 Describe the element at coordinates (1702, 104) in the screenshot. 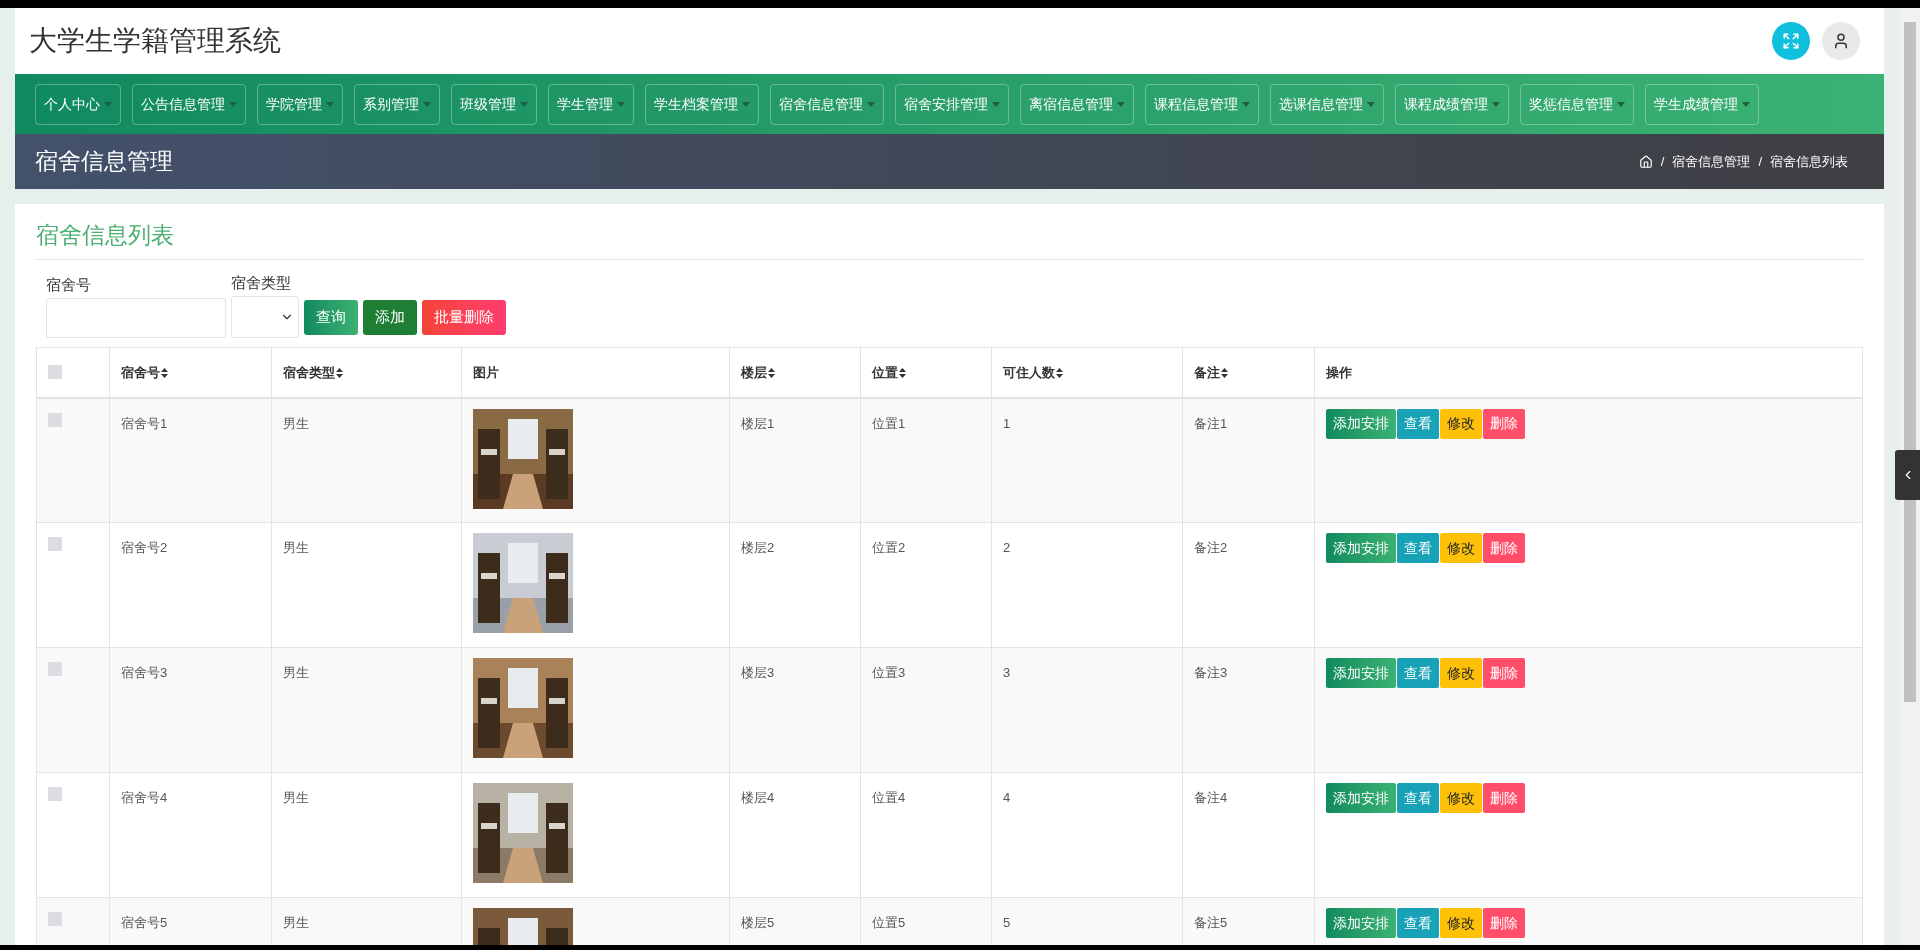

I see `nav-menu-item: 学生成绩管理` at that location.